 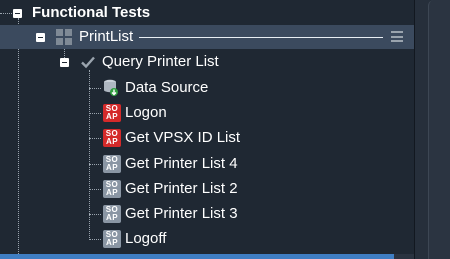 What do you see at coordinates (64, 37) in the screenshot?
I see `grid-icon` at bounding box center [64, 37].